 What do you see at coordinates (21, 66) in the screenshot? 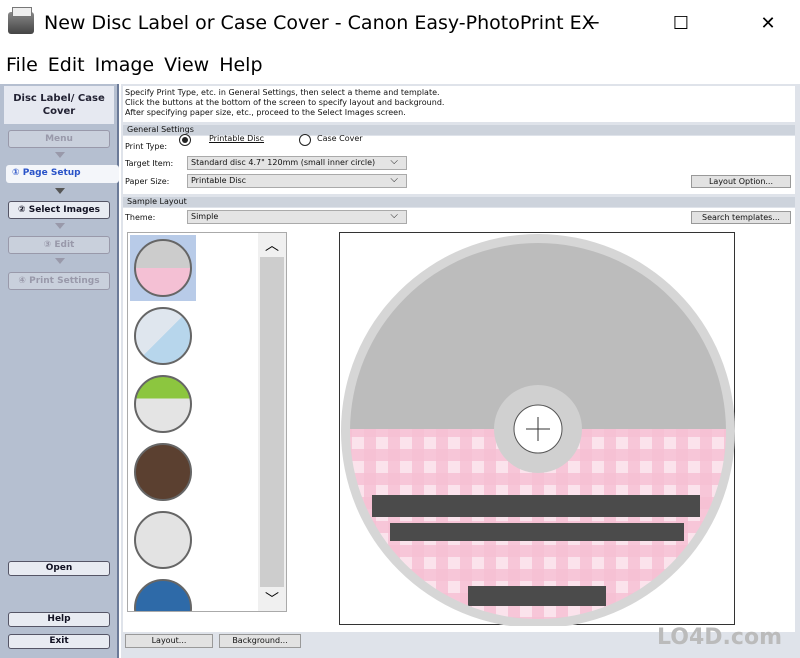
I see `menu-file: File` at bounding box center [21, 66].